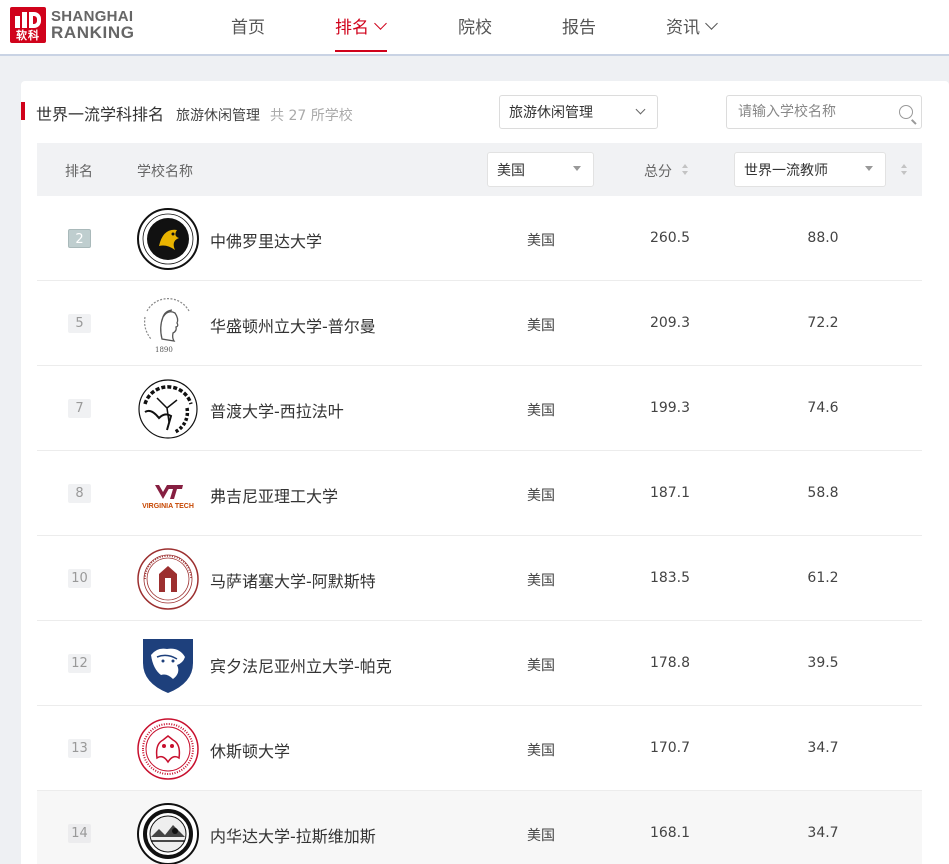 The width and height of the screenshot is (949, 864). I want to click on top-navigation-bar: 软科 SHANGHAI RANKING 首页 排名 院校 报告 资讯, so click(474, 28).